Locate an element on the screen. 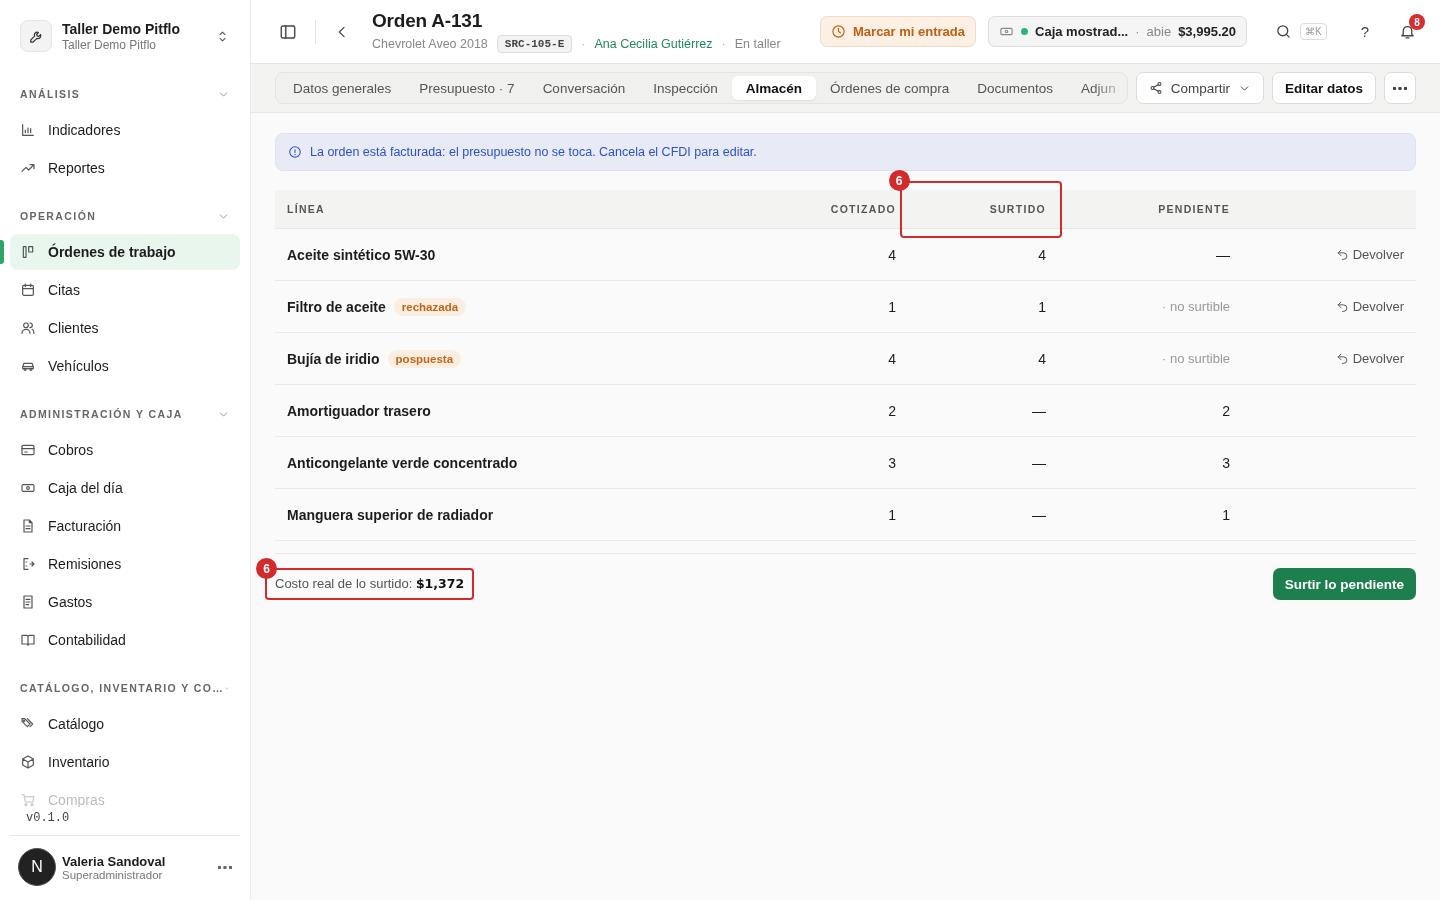 The height and width of the screenshot is (900, 1440). banner-text: La orden está facturada: el presupuesto no se toca. Cancela el CFDI para editar. is located at coordinates (533, 152).